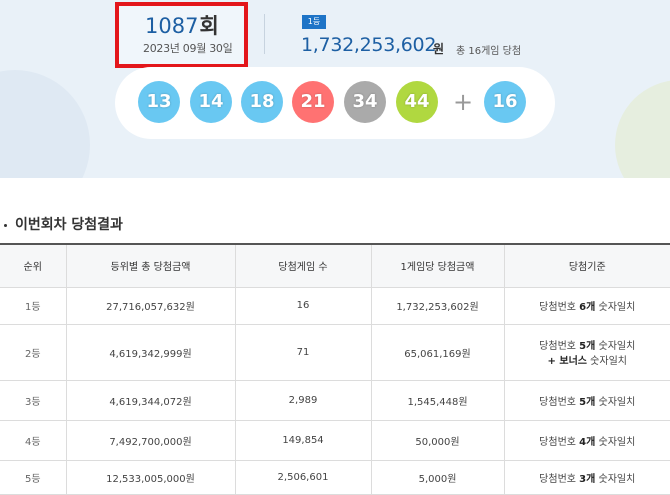 The height and width of the screenshot is (495, 670). Describe the element at coordinates (587, 440) in the screenshot. I see `cell-criteria: 당첨번호 4개 숫자일치` at that location.